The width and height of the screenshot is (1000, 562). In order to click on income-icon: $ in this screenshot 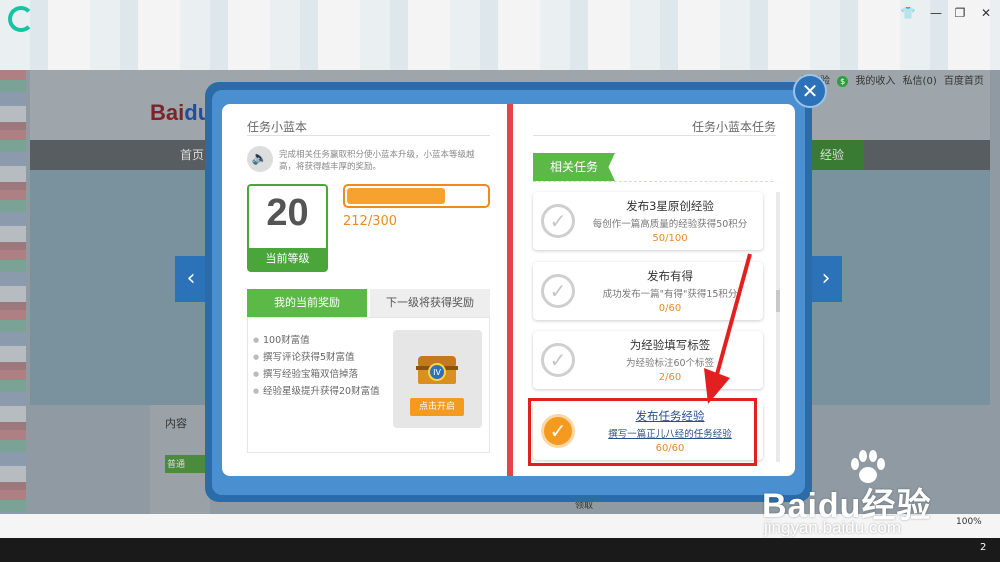, I will do `click(843, 81)`.